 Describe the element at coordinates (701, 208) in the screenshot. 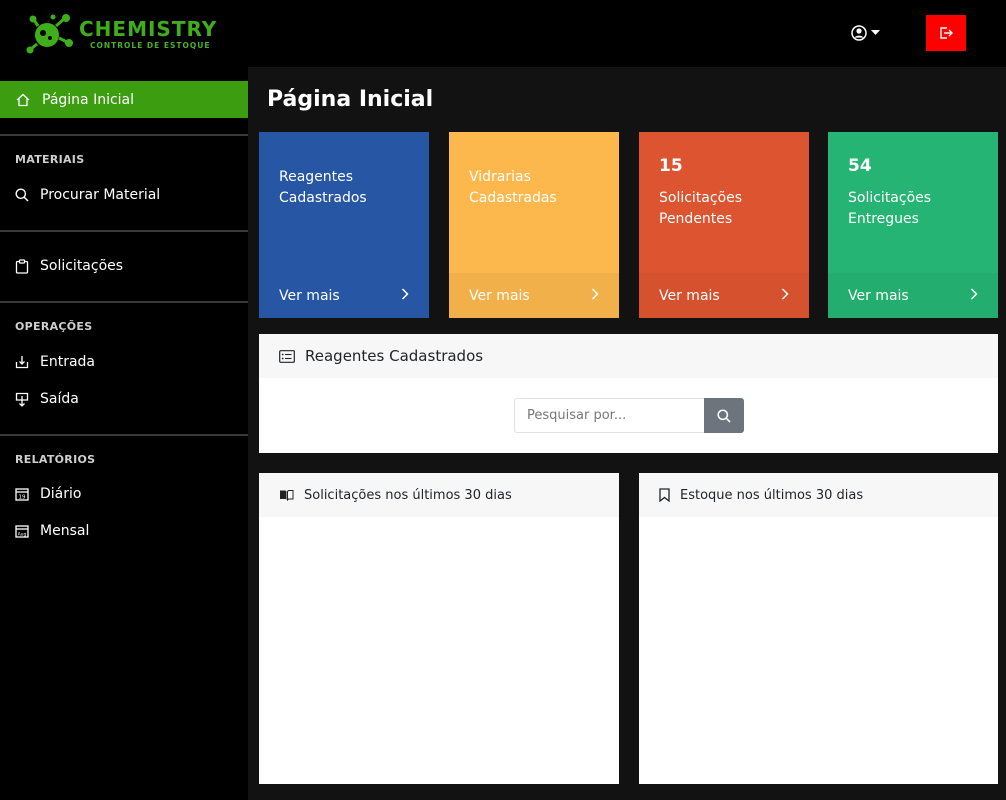

I see `card-label: Solicitações Pendentes` at that location.